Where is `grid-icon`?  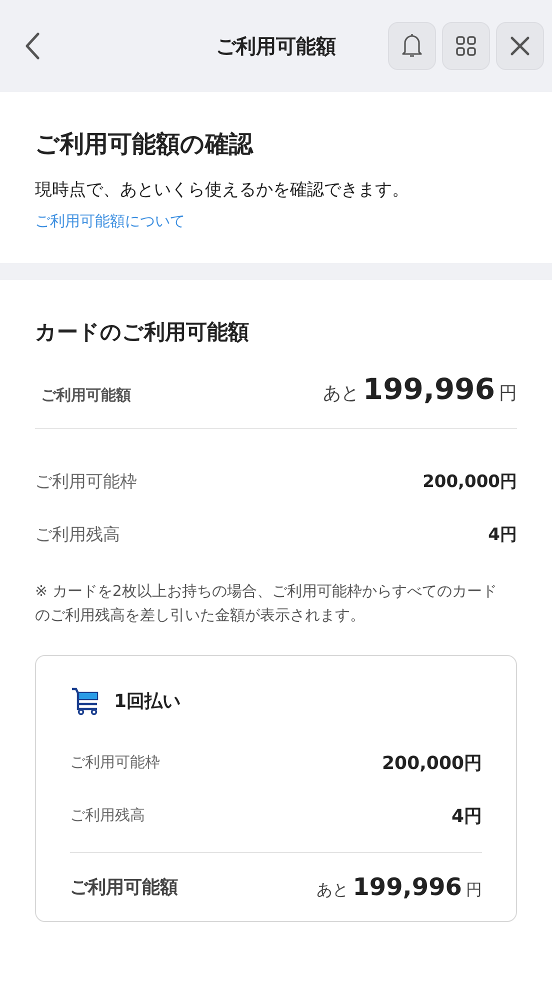 grid-icon is located at coordinates (466, 46).